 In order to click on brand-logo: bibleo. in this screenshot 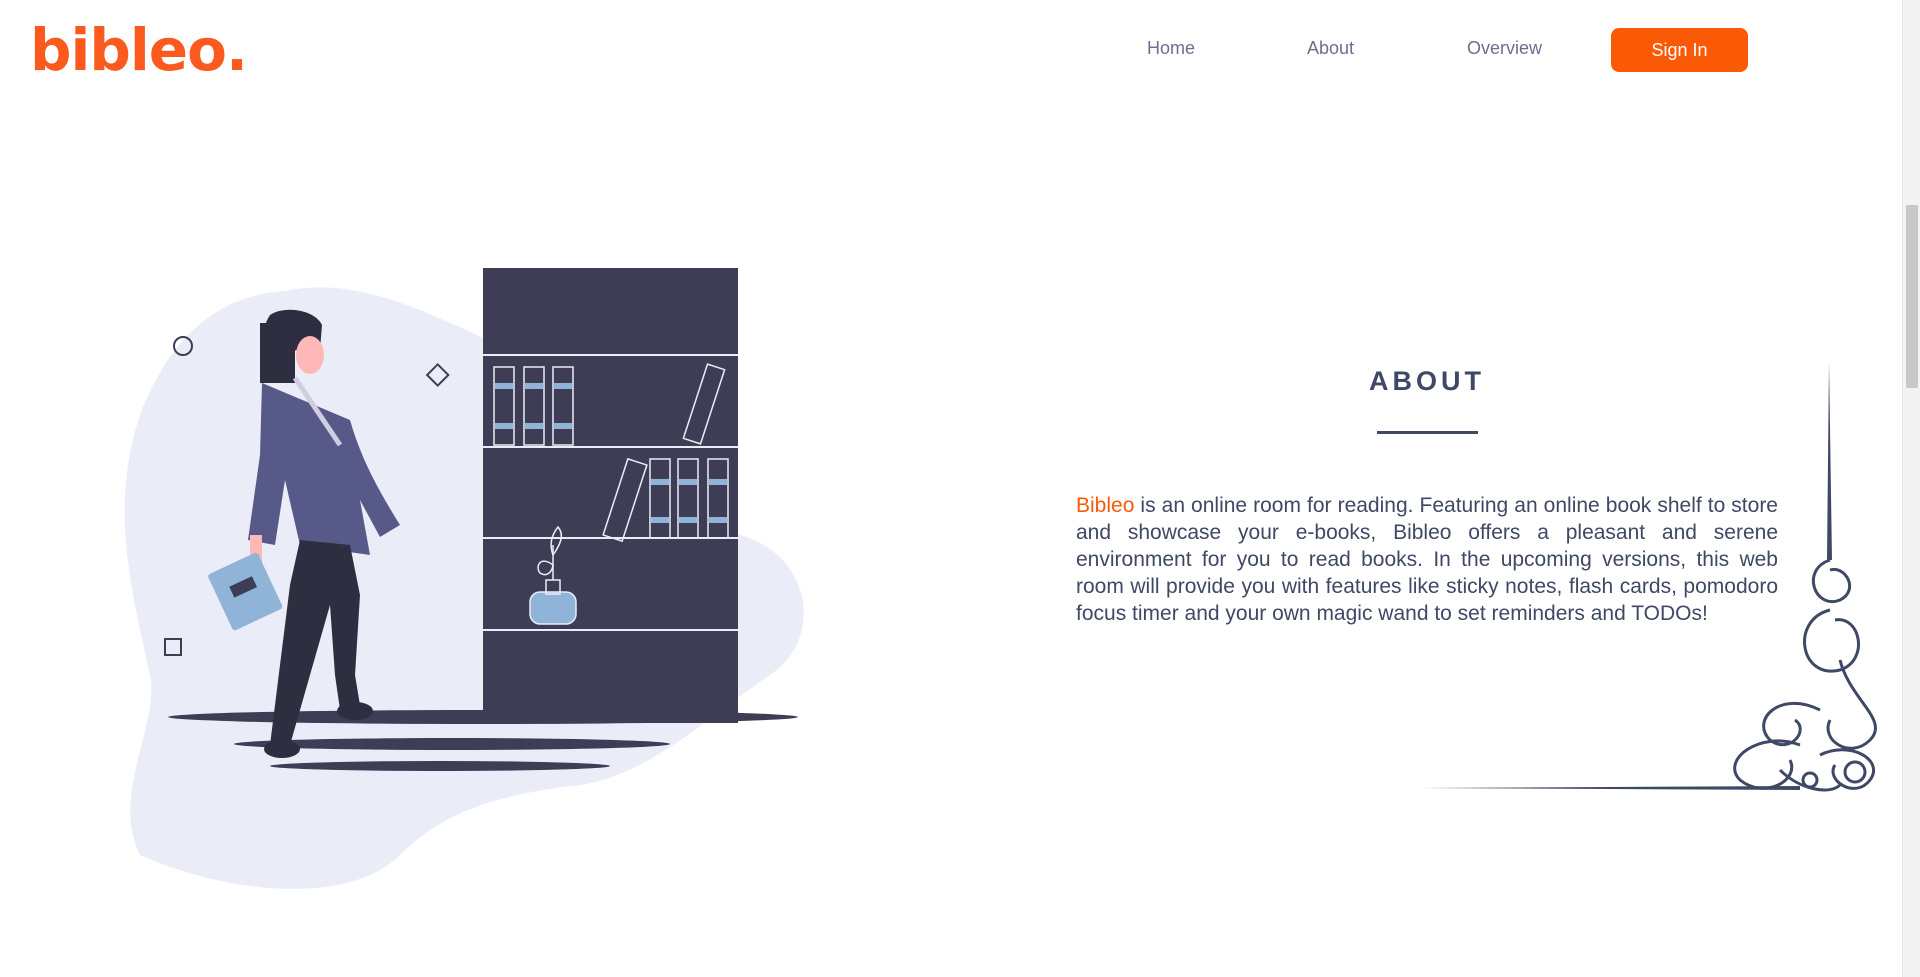, I will do `click(139, 50)`.